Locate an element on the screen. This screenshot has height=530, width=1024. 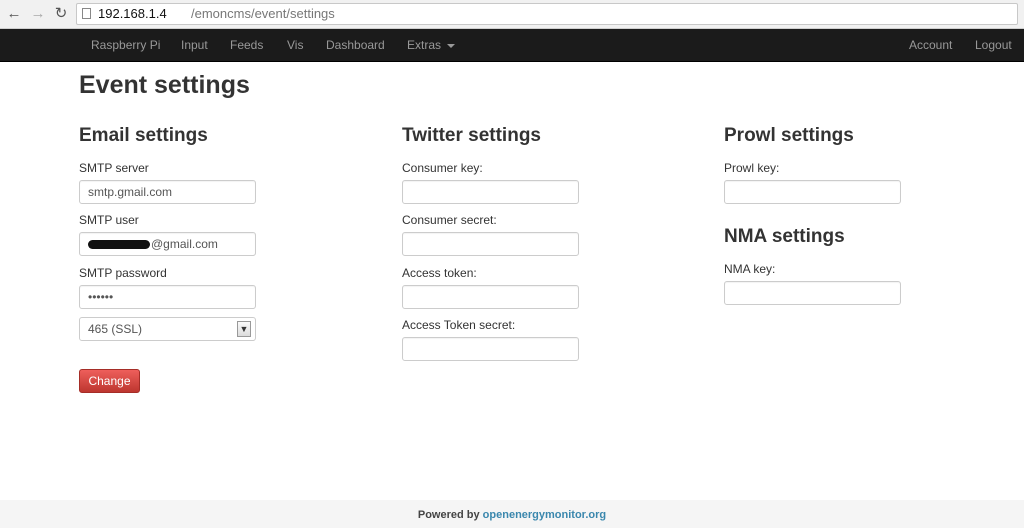
footer-link: openenergymonitor.org is located at coordinates (544, 515).